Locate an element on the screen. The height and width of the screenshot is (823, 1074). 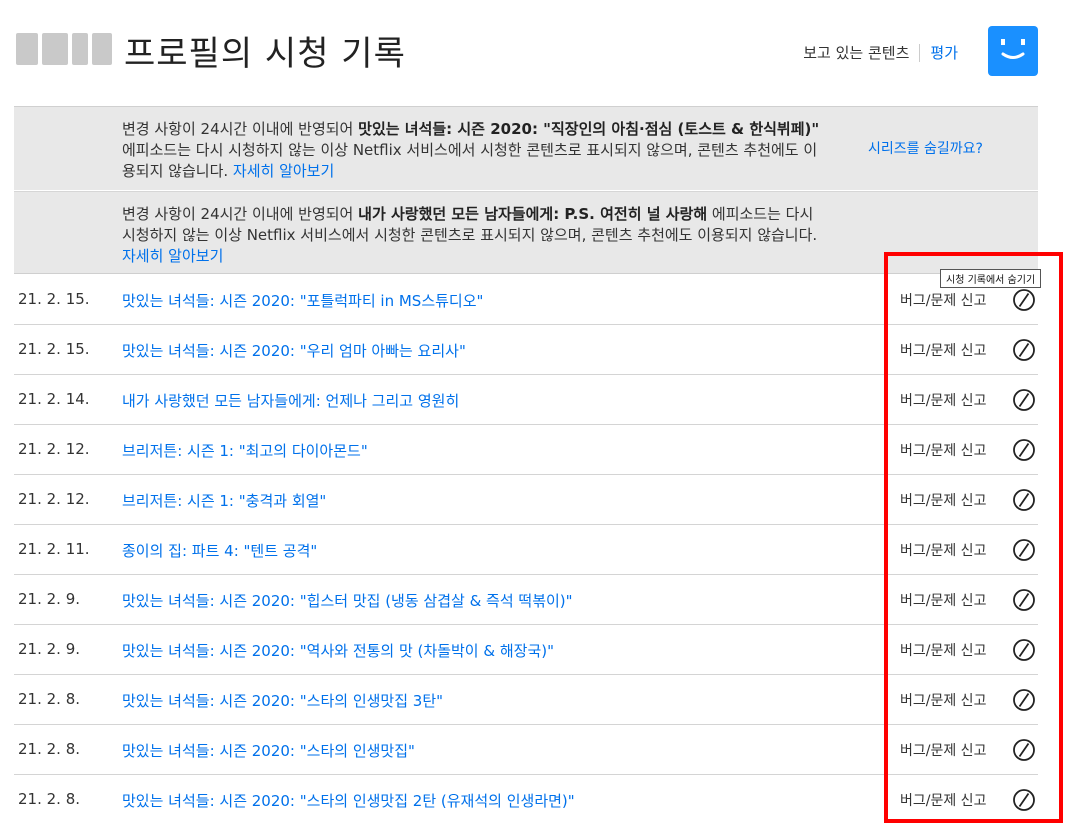
history-row: 21. 2. 12. 브리저튼: 시즌 1: "충격과 회열" 버그/문제 신고 is located at coordinates (526, 500).